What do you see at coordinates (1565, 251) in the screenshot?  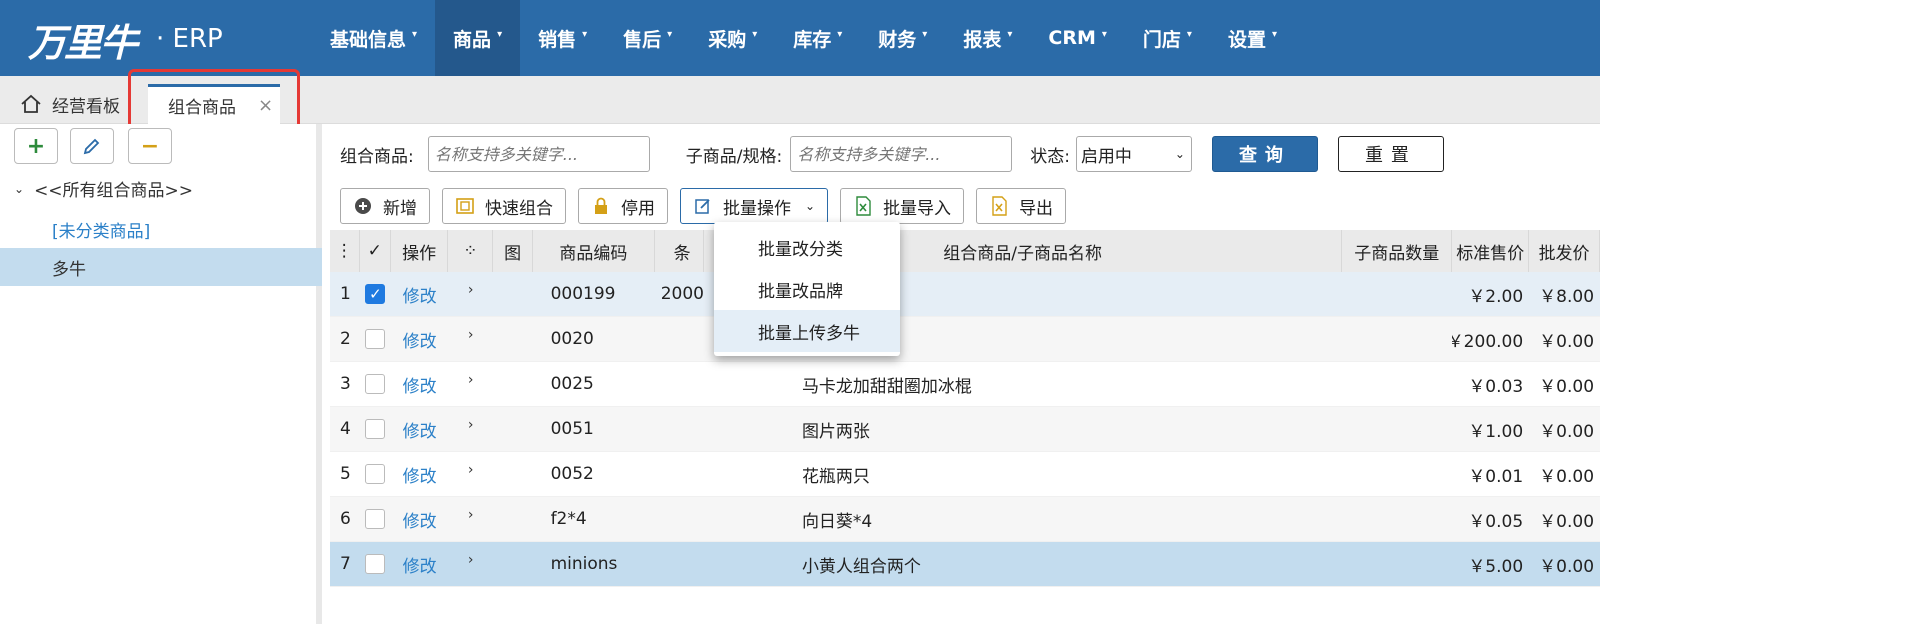 I see `header-wholesale: 批发价` at bounding box center [1565, 251].